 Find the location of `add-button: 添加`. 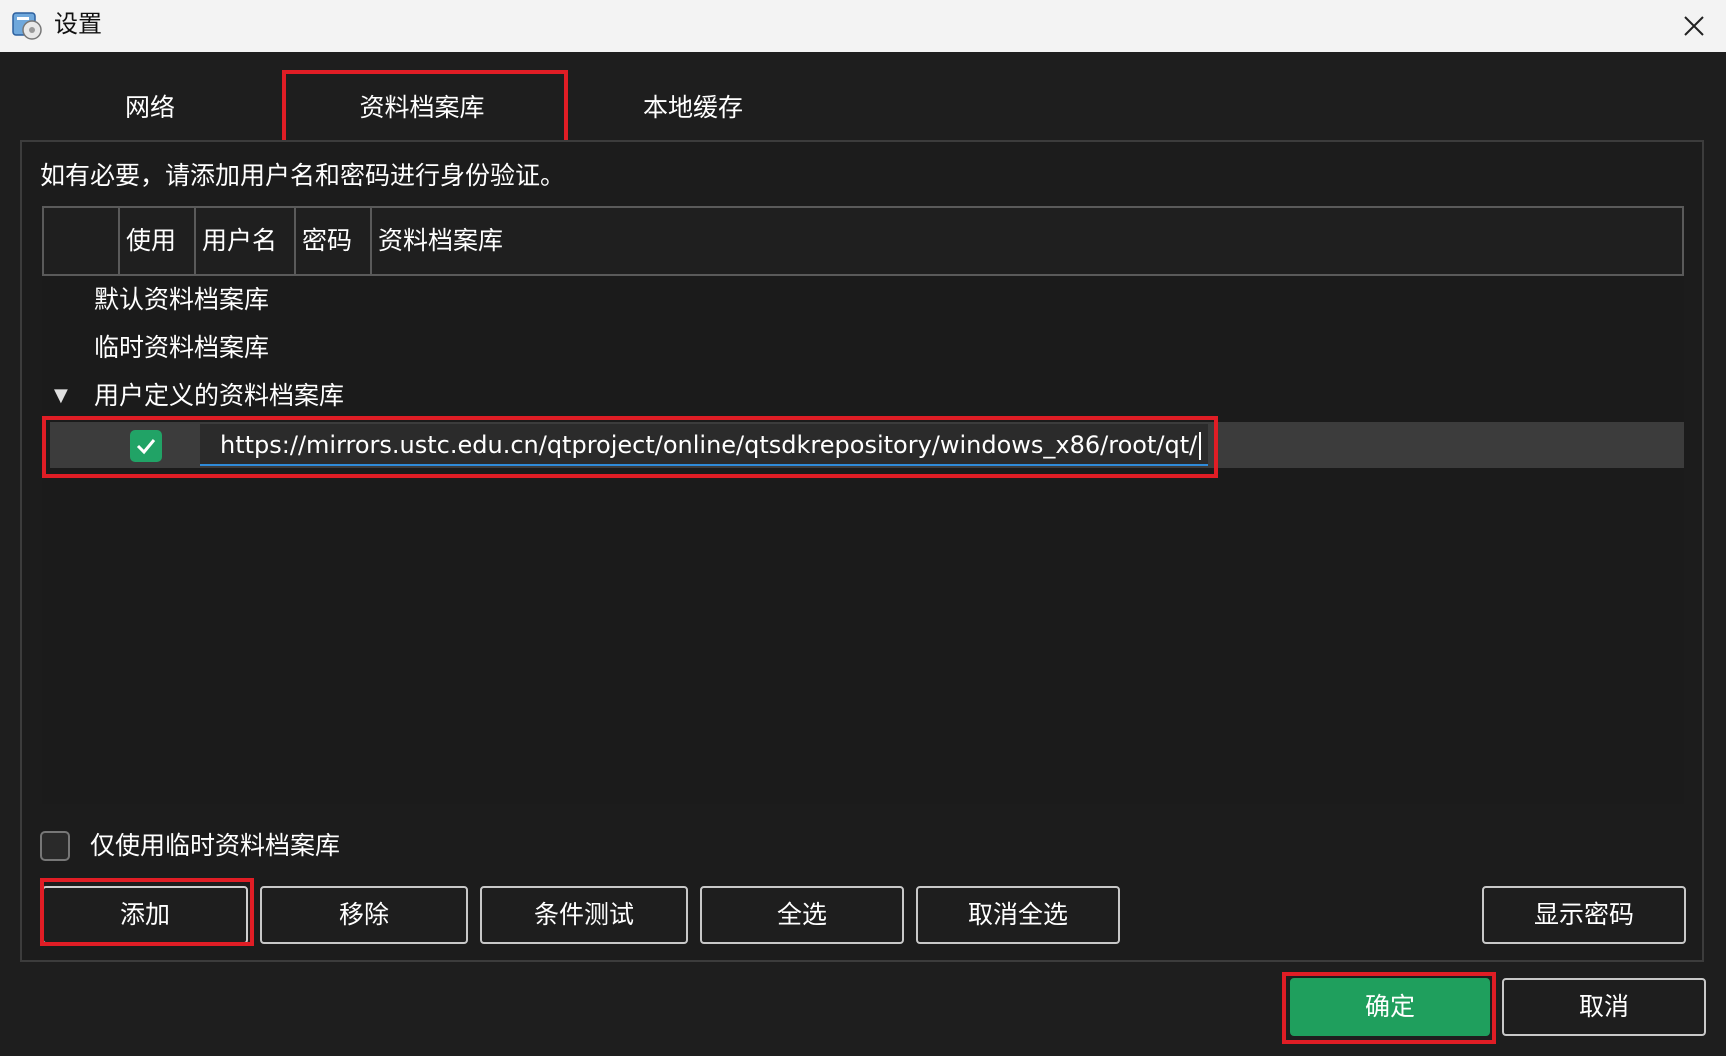

add-button: 添加 is located at coordinates (145, 915).